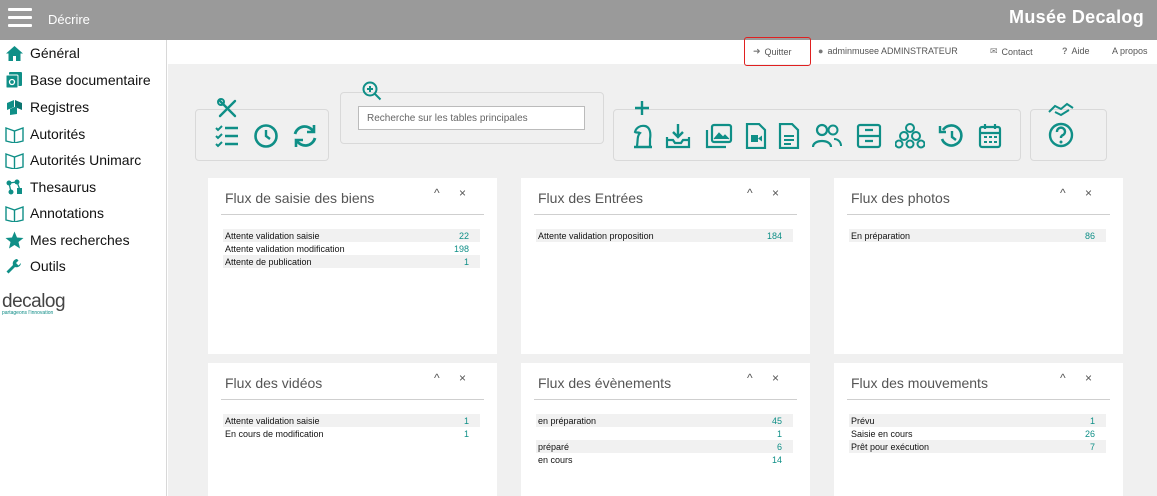 This screenshot has height=496, width=1157. Describe the element at coordinates (58, 134) in the screenshot. I see `sidebar-item-label: Autorités` at that location.